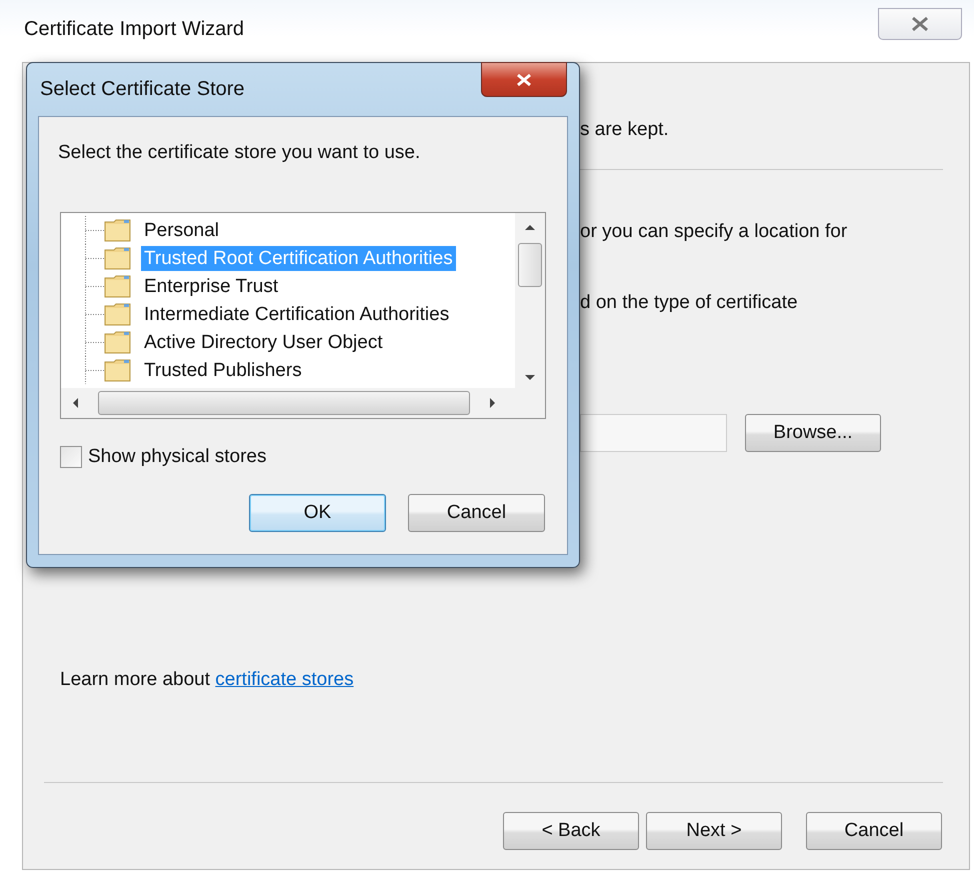  I want to click on wizard-button: Next >, so click(714, 831).